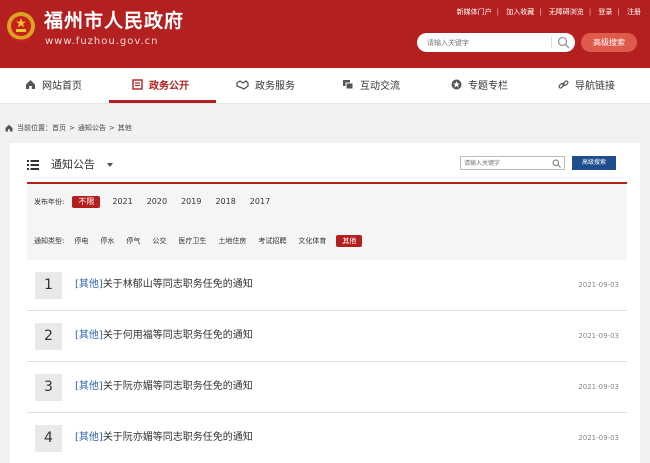 This screenshot has height=463, width=650. I want to click on year-filter-label: 发布年份:, so click(49, 202).